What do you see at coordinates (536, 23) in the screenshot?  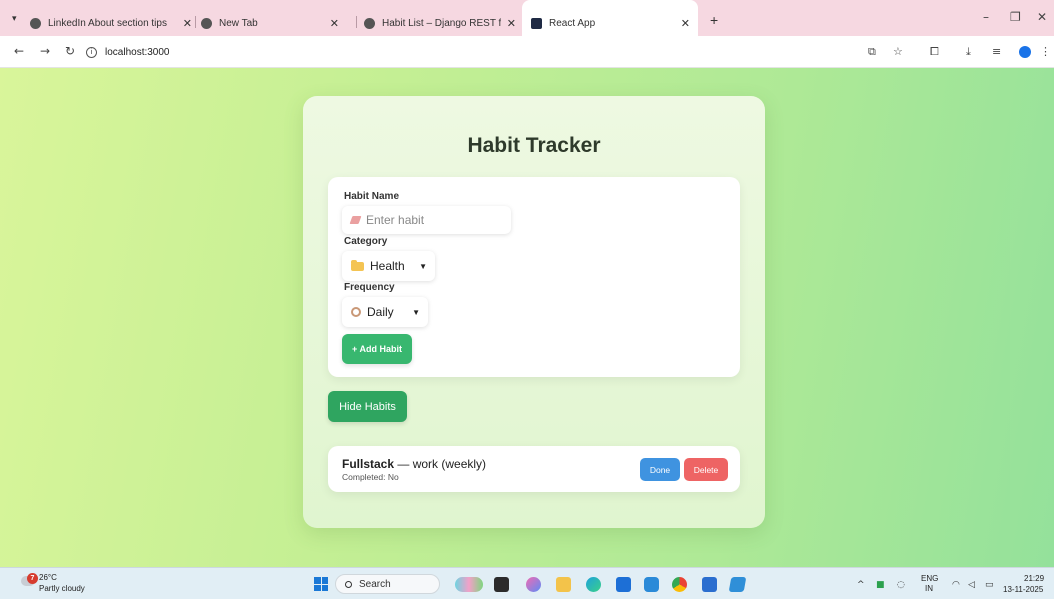 I see `react-favicon-icon` at bounding box center [536, 23].